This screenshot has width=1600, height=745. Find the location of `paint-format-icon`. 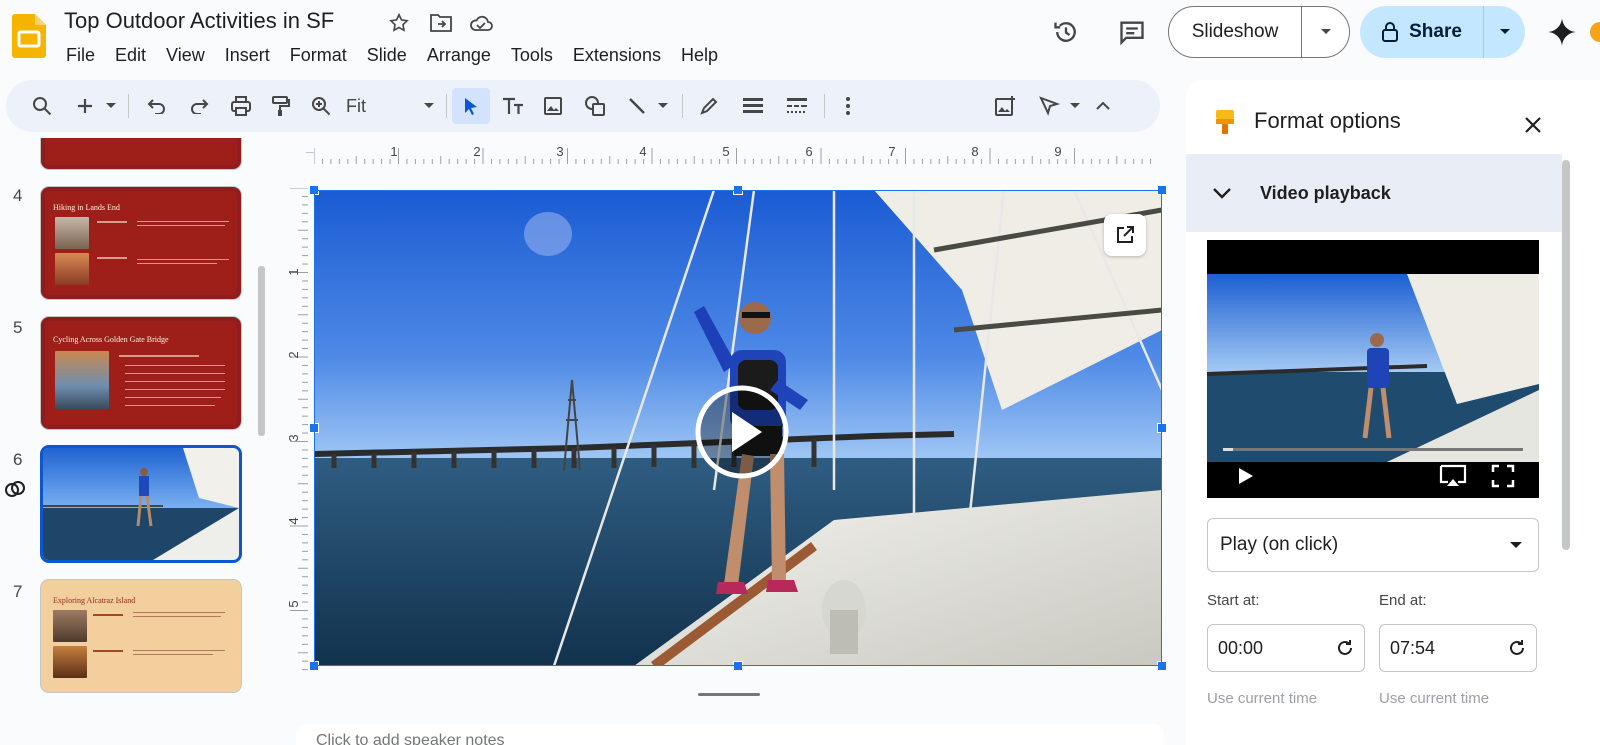

paint-format-icon is located at coordinates (281, 106).